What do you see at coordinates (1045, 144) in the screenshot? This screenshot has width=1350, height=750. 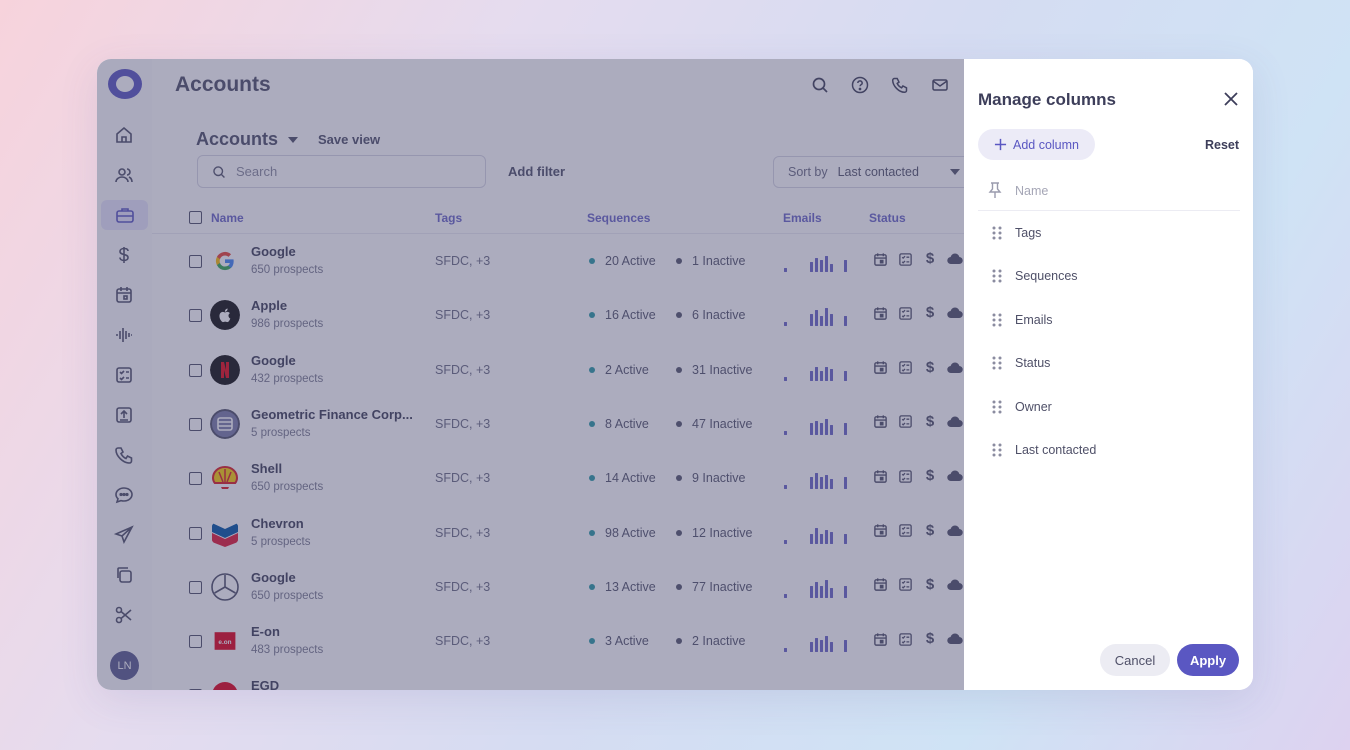 I see `add-column-label: Add column` at bounding box center [1045, 144].